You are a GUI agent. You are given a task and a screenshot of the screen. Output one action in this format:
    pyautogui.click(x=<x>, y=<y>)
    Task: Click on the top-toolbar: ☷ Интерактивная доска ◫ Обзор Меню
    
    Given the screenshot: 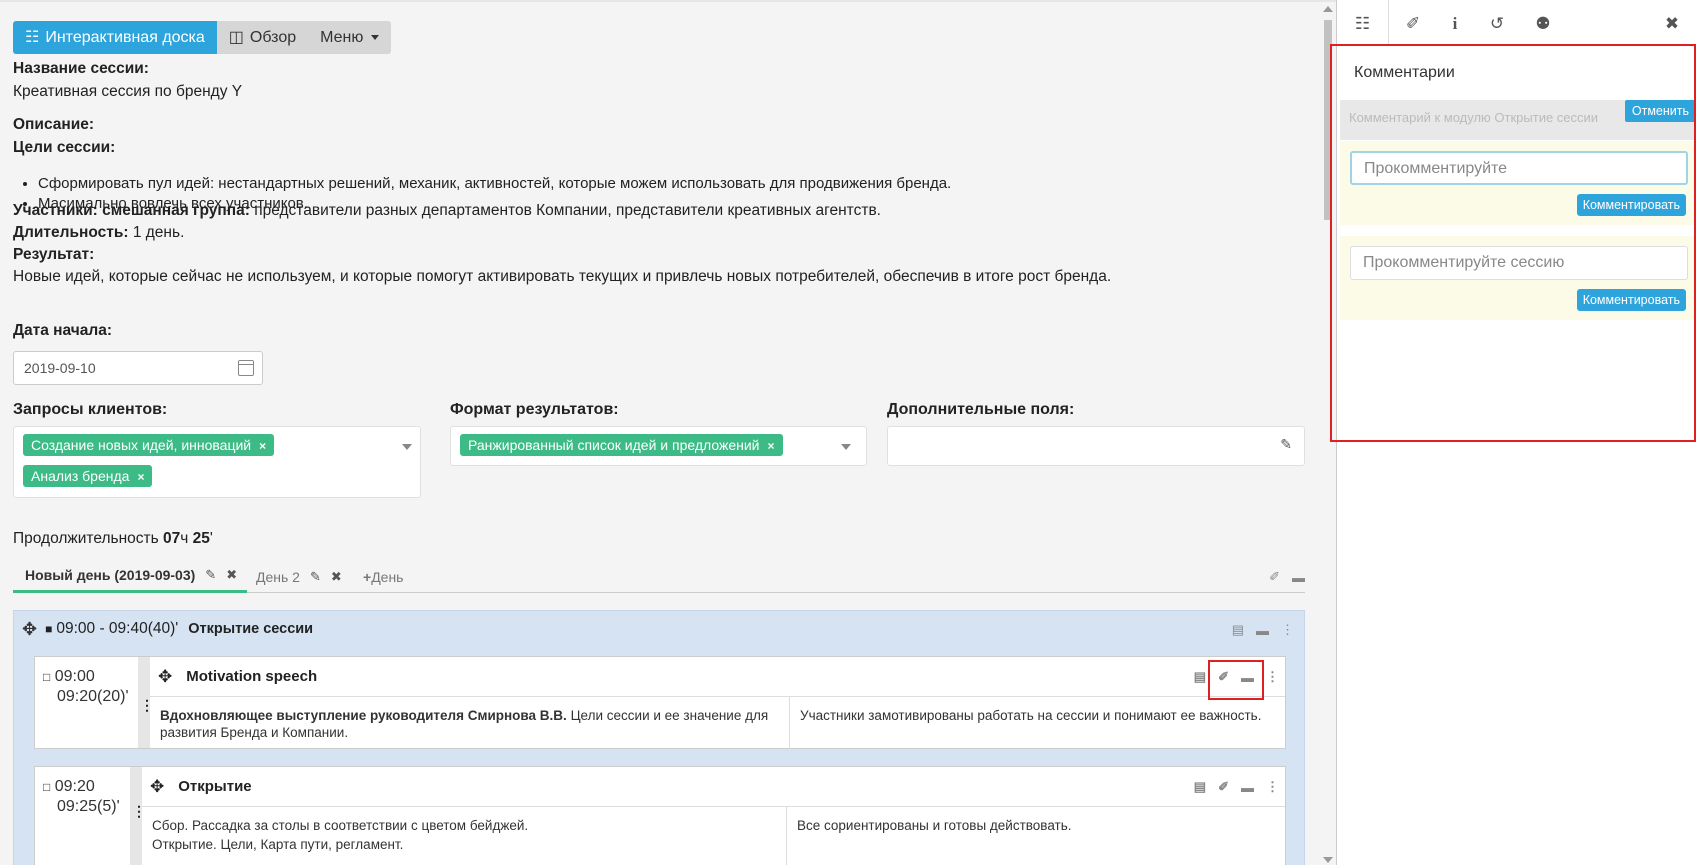 What is the action you would take?
    pyautogui.click(x=202, y=37)
    